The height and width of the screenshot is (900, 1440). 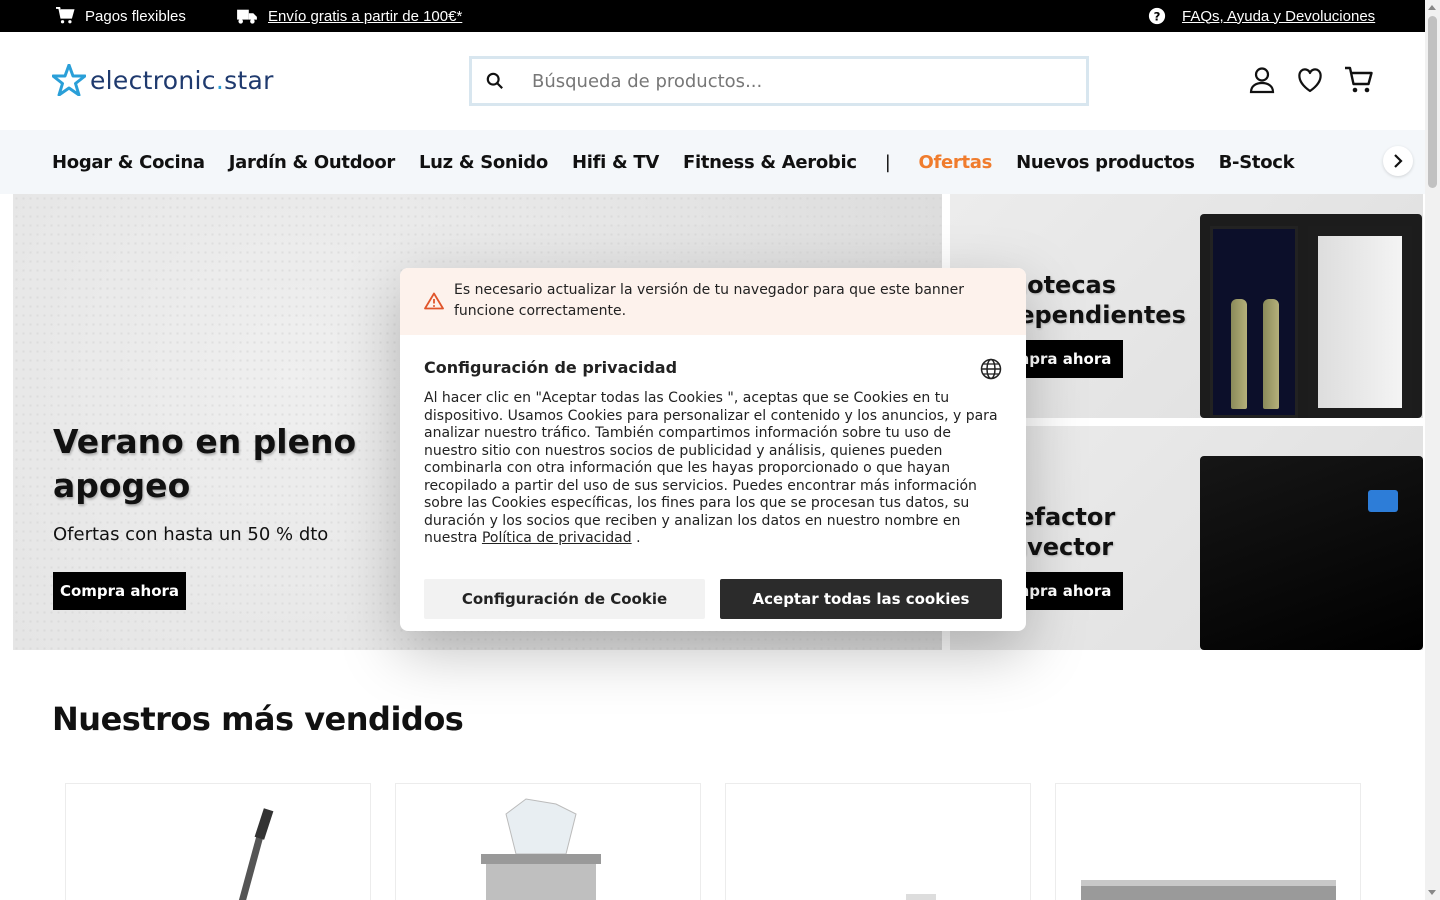 I want to click on heart-icon, so click(x=1310, y=80).